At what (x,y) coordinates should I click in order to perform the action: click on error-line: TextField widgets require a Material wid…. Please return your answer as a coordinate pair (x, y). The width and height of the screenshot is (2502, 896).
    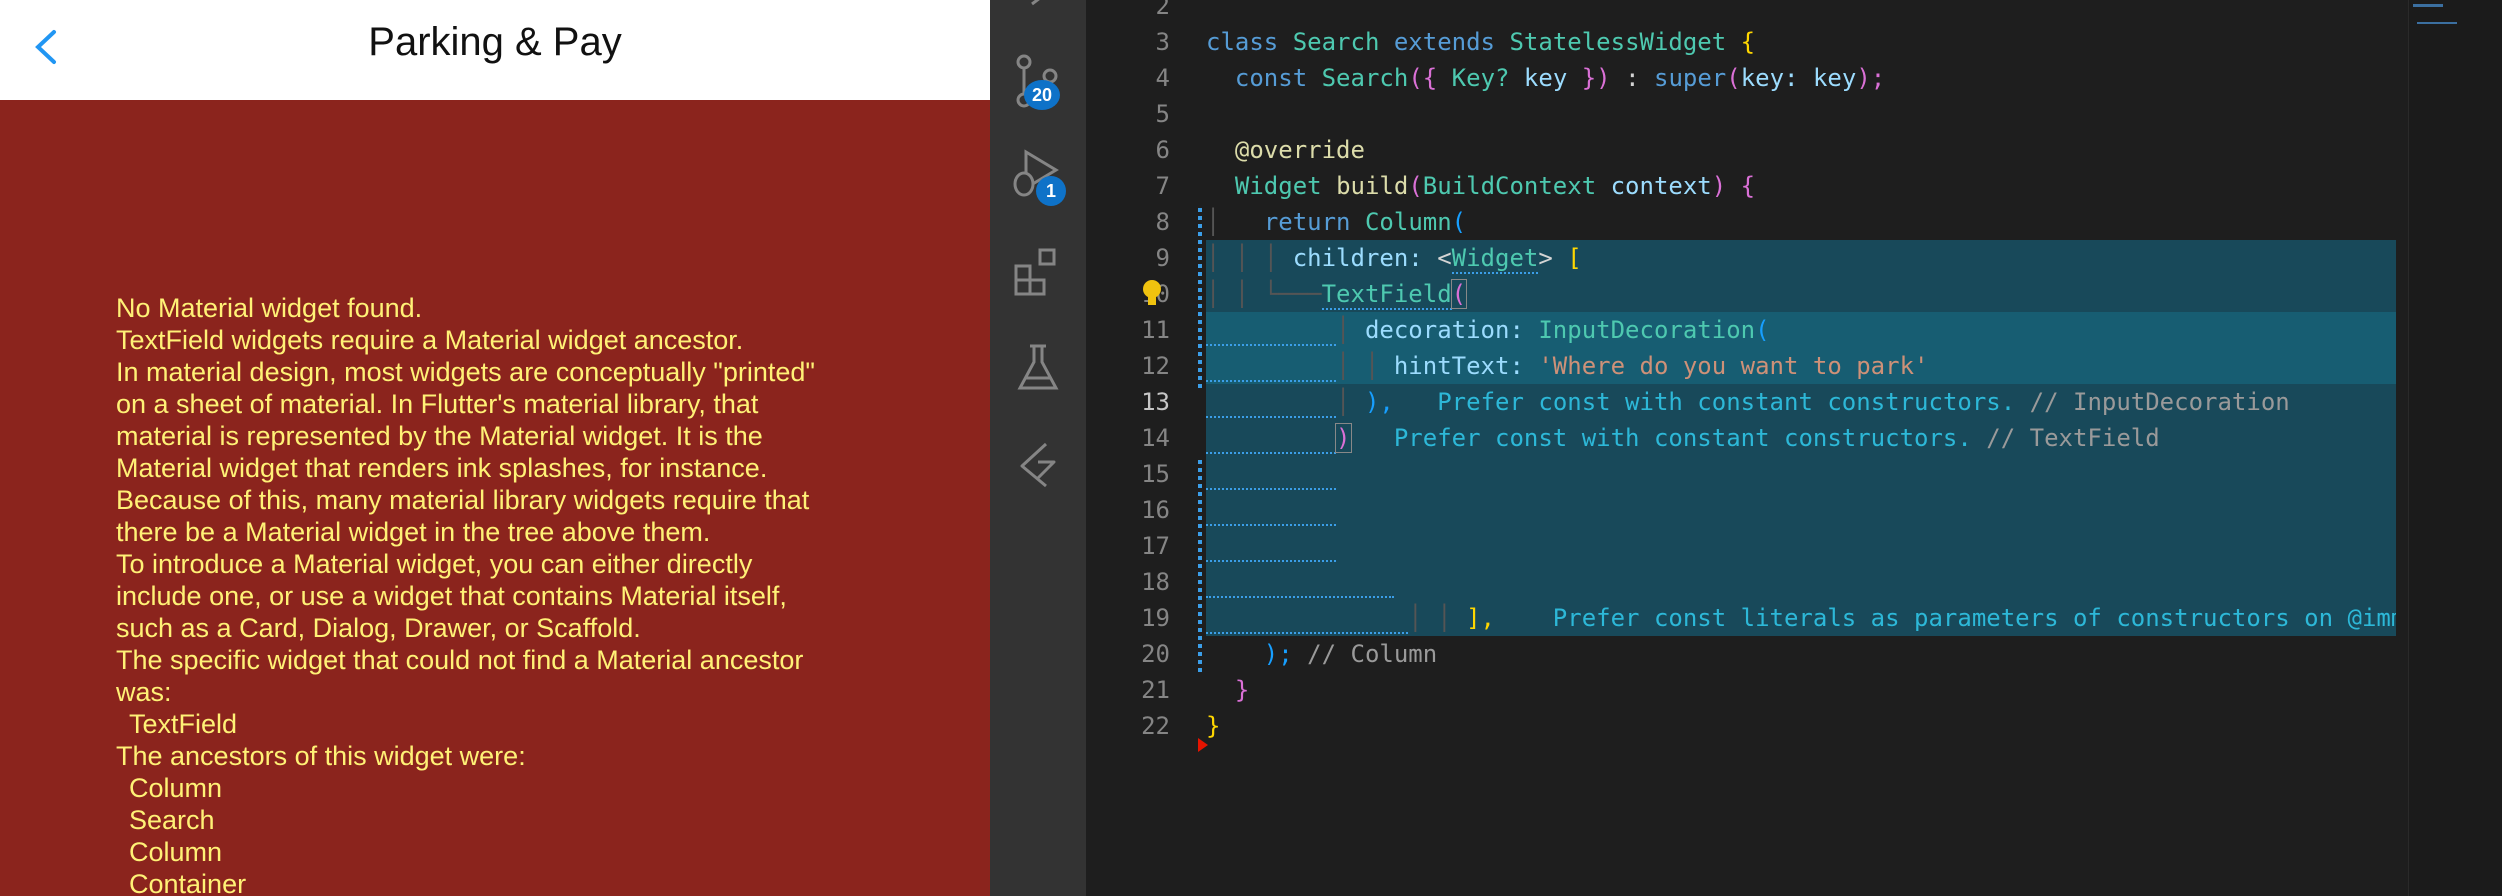
    Looking at the image, I should click on (430, 340).